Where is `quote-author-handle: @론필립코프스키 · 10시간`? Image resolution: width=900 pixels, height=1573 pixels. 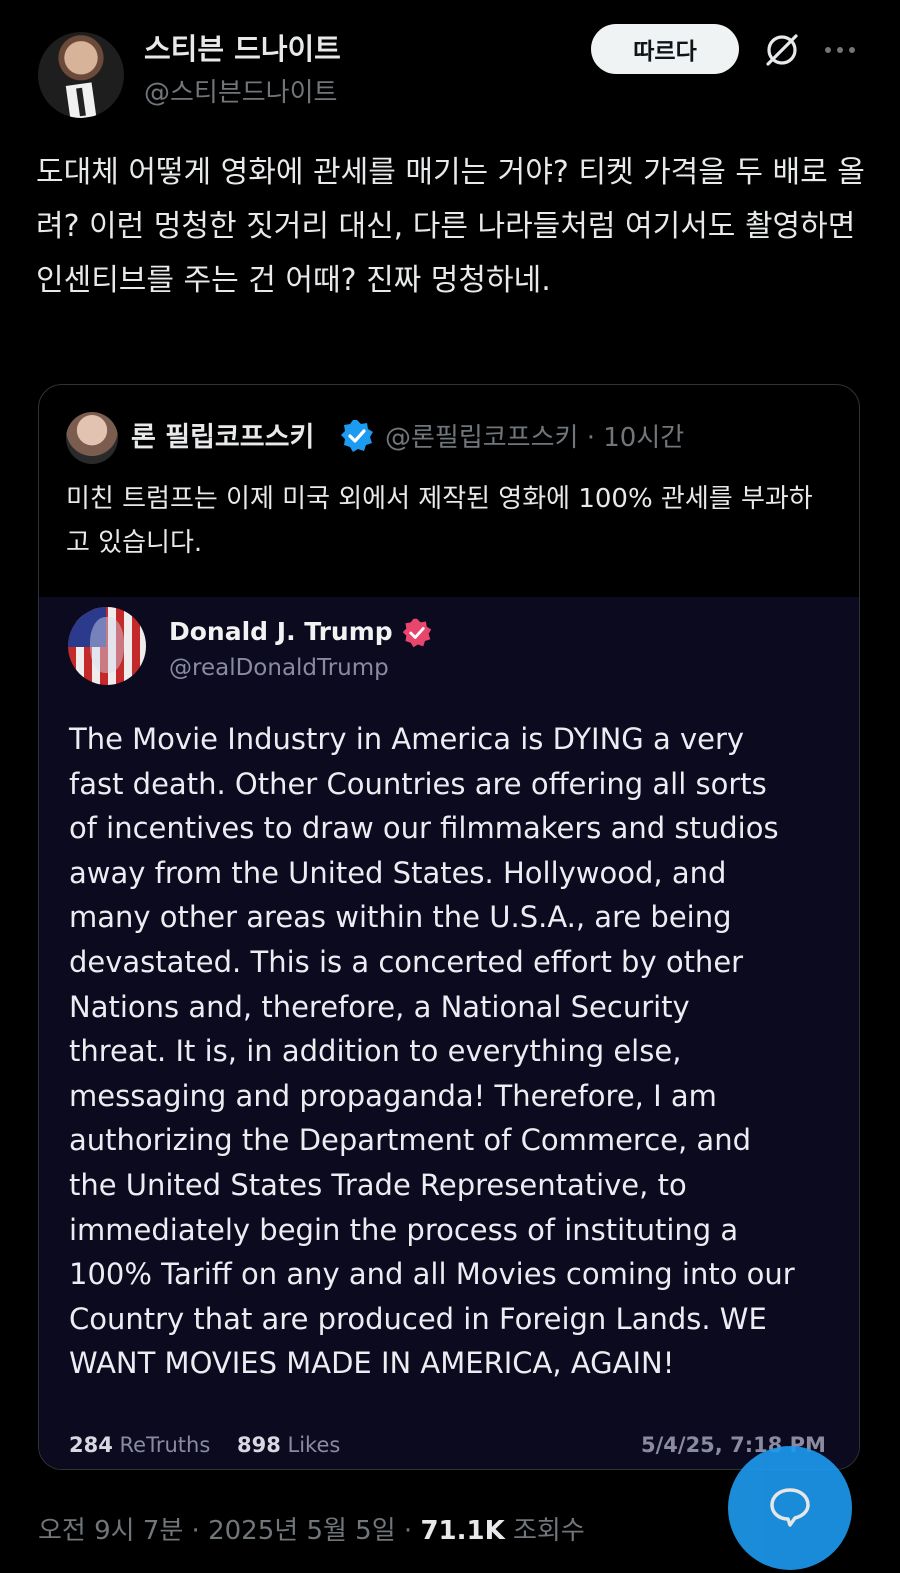
quote-author-handle: @론필립코프스키 · 10시간 is located at coordinates (534, 435).